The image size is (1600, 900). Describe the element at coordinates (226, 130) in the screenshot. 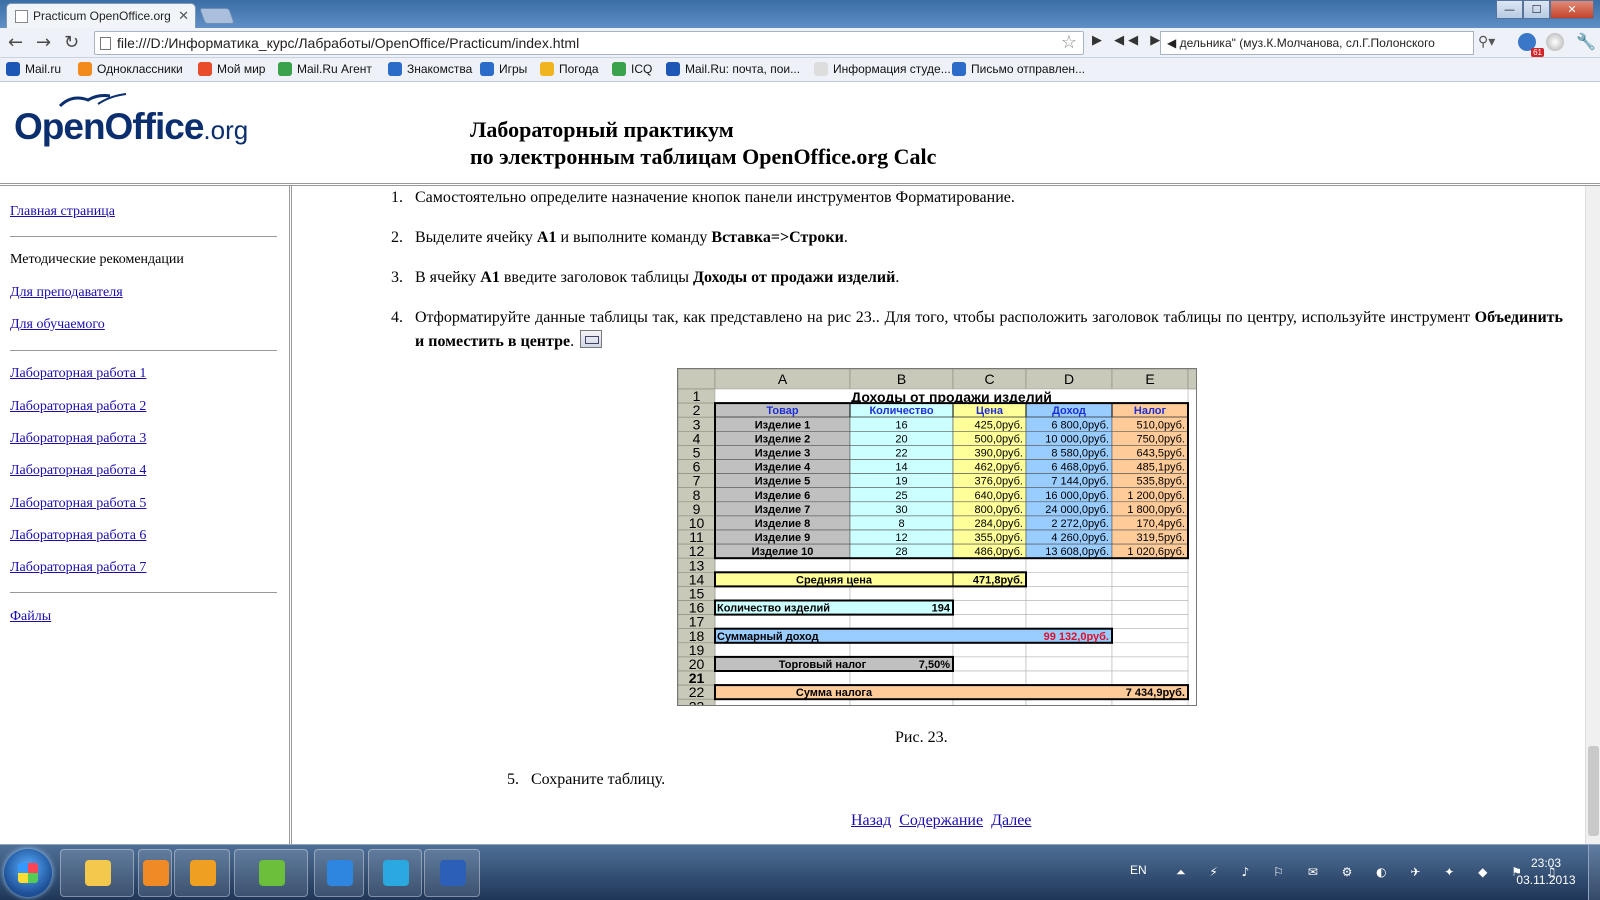

I see `logo-suffix: .org` at that location.